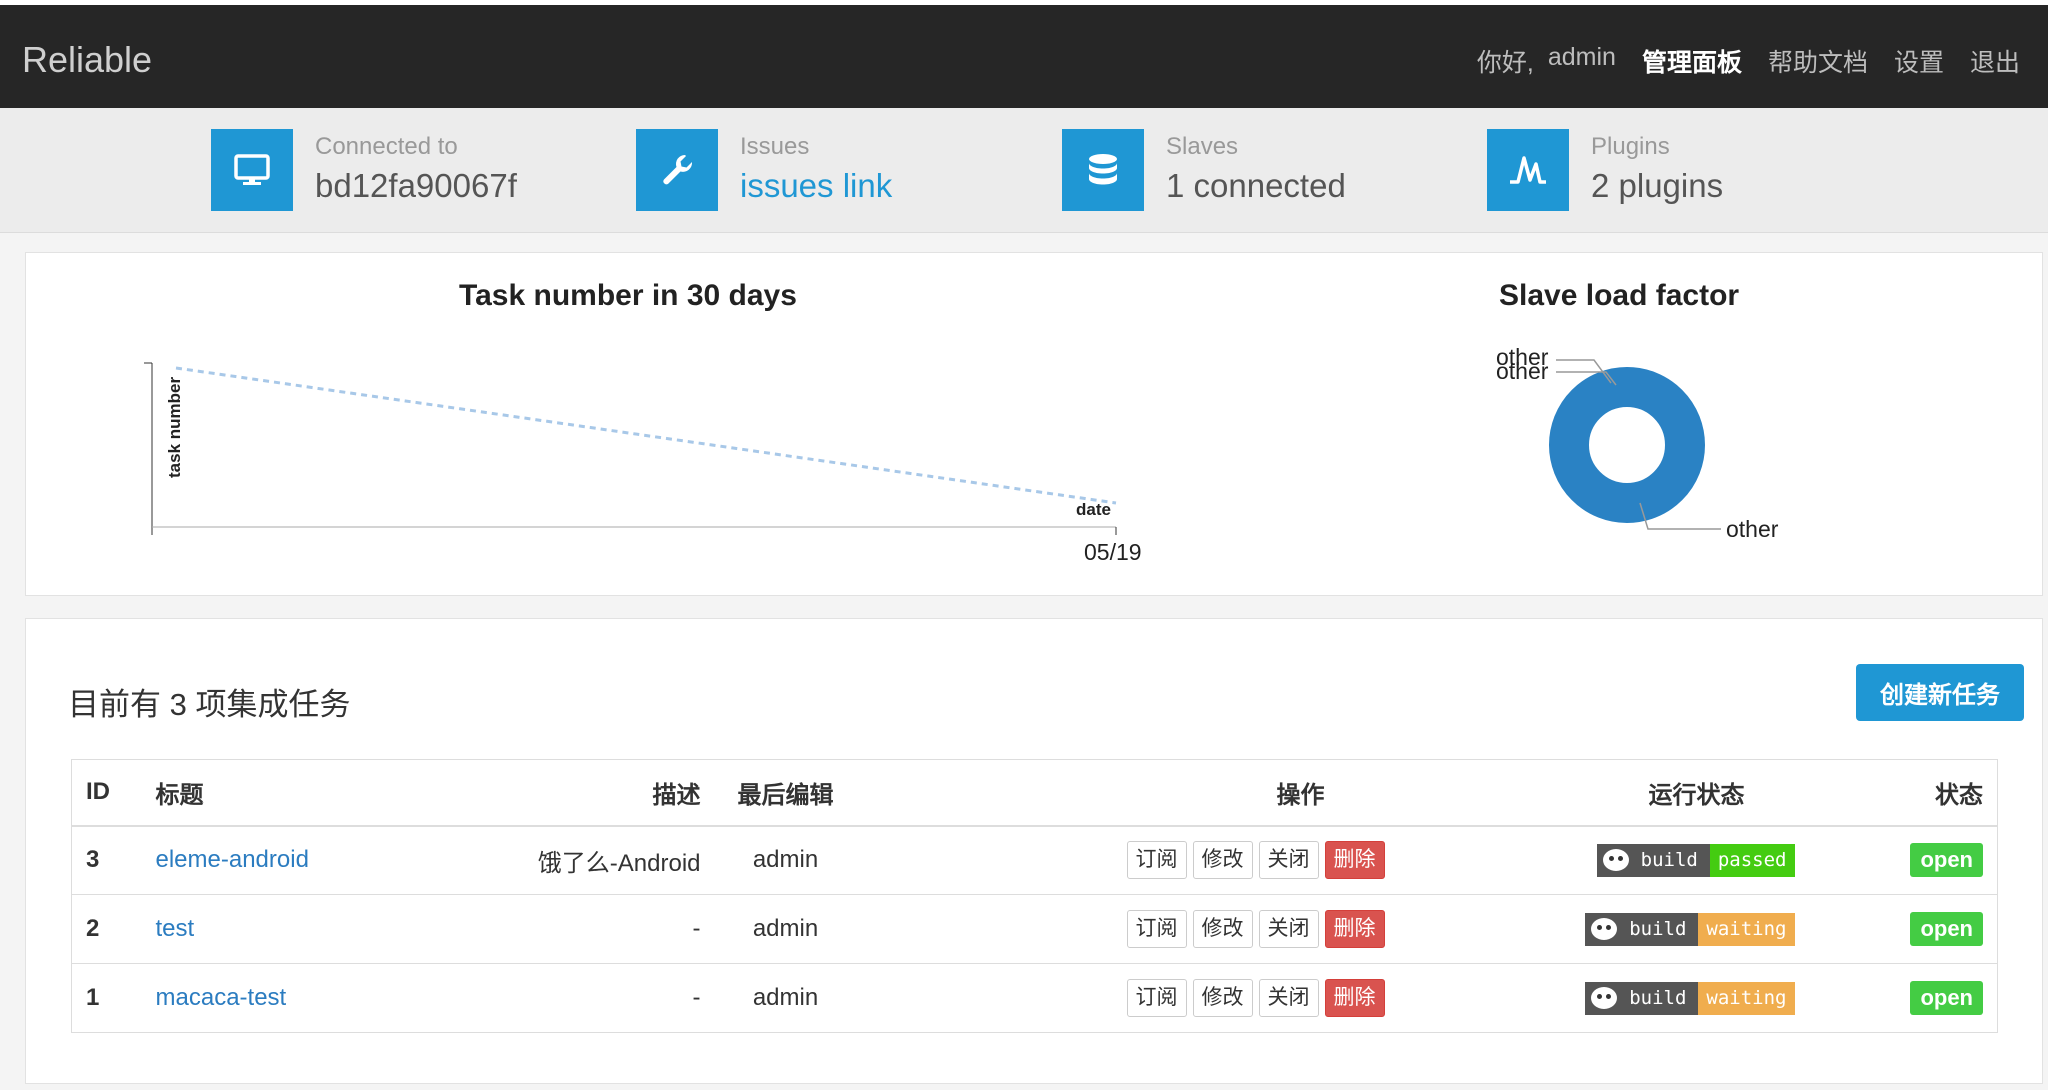 This screenshot has width=2048, height=1090. I want to click on stat-issues: Issues issues link, so click(764, 171).